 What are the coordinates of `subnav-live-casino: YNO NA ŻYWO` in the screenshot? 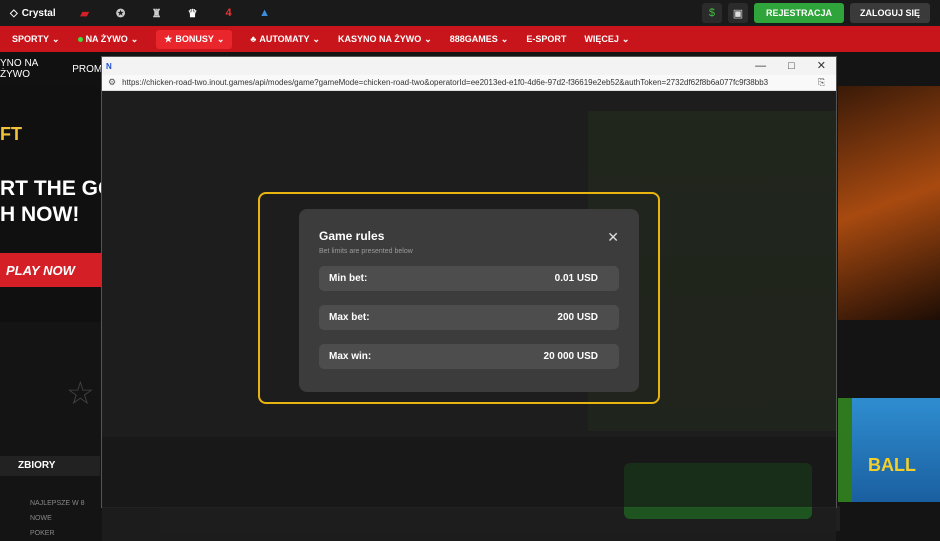 It's located at (32, 69).